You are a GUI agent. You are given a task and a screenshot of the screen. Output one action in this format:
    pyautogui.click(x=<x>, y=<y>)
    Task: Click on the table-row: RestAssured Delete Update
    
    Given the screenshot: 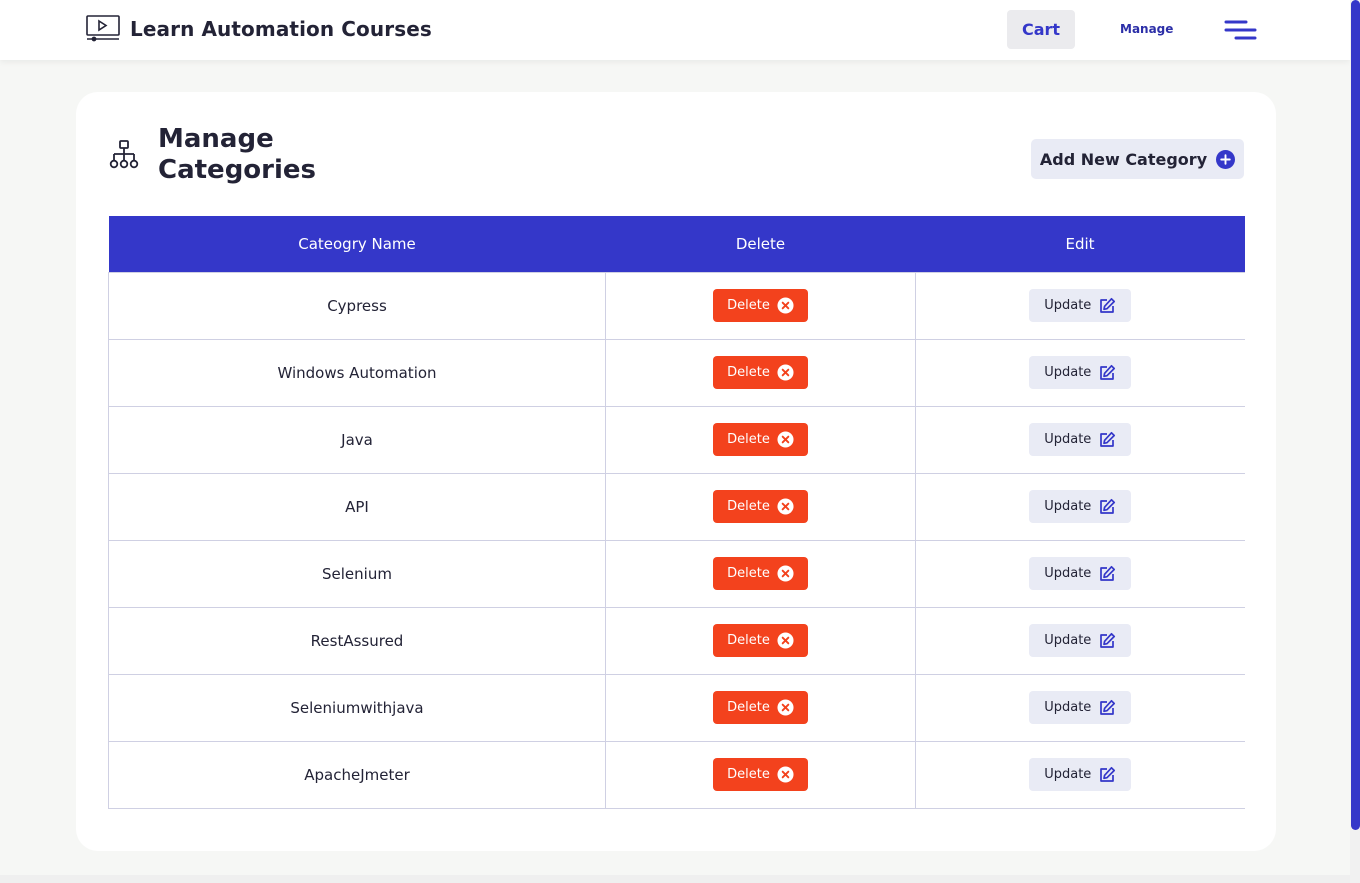 What is the action you would take?
    pyautogui.click(x=676, y=640)
    